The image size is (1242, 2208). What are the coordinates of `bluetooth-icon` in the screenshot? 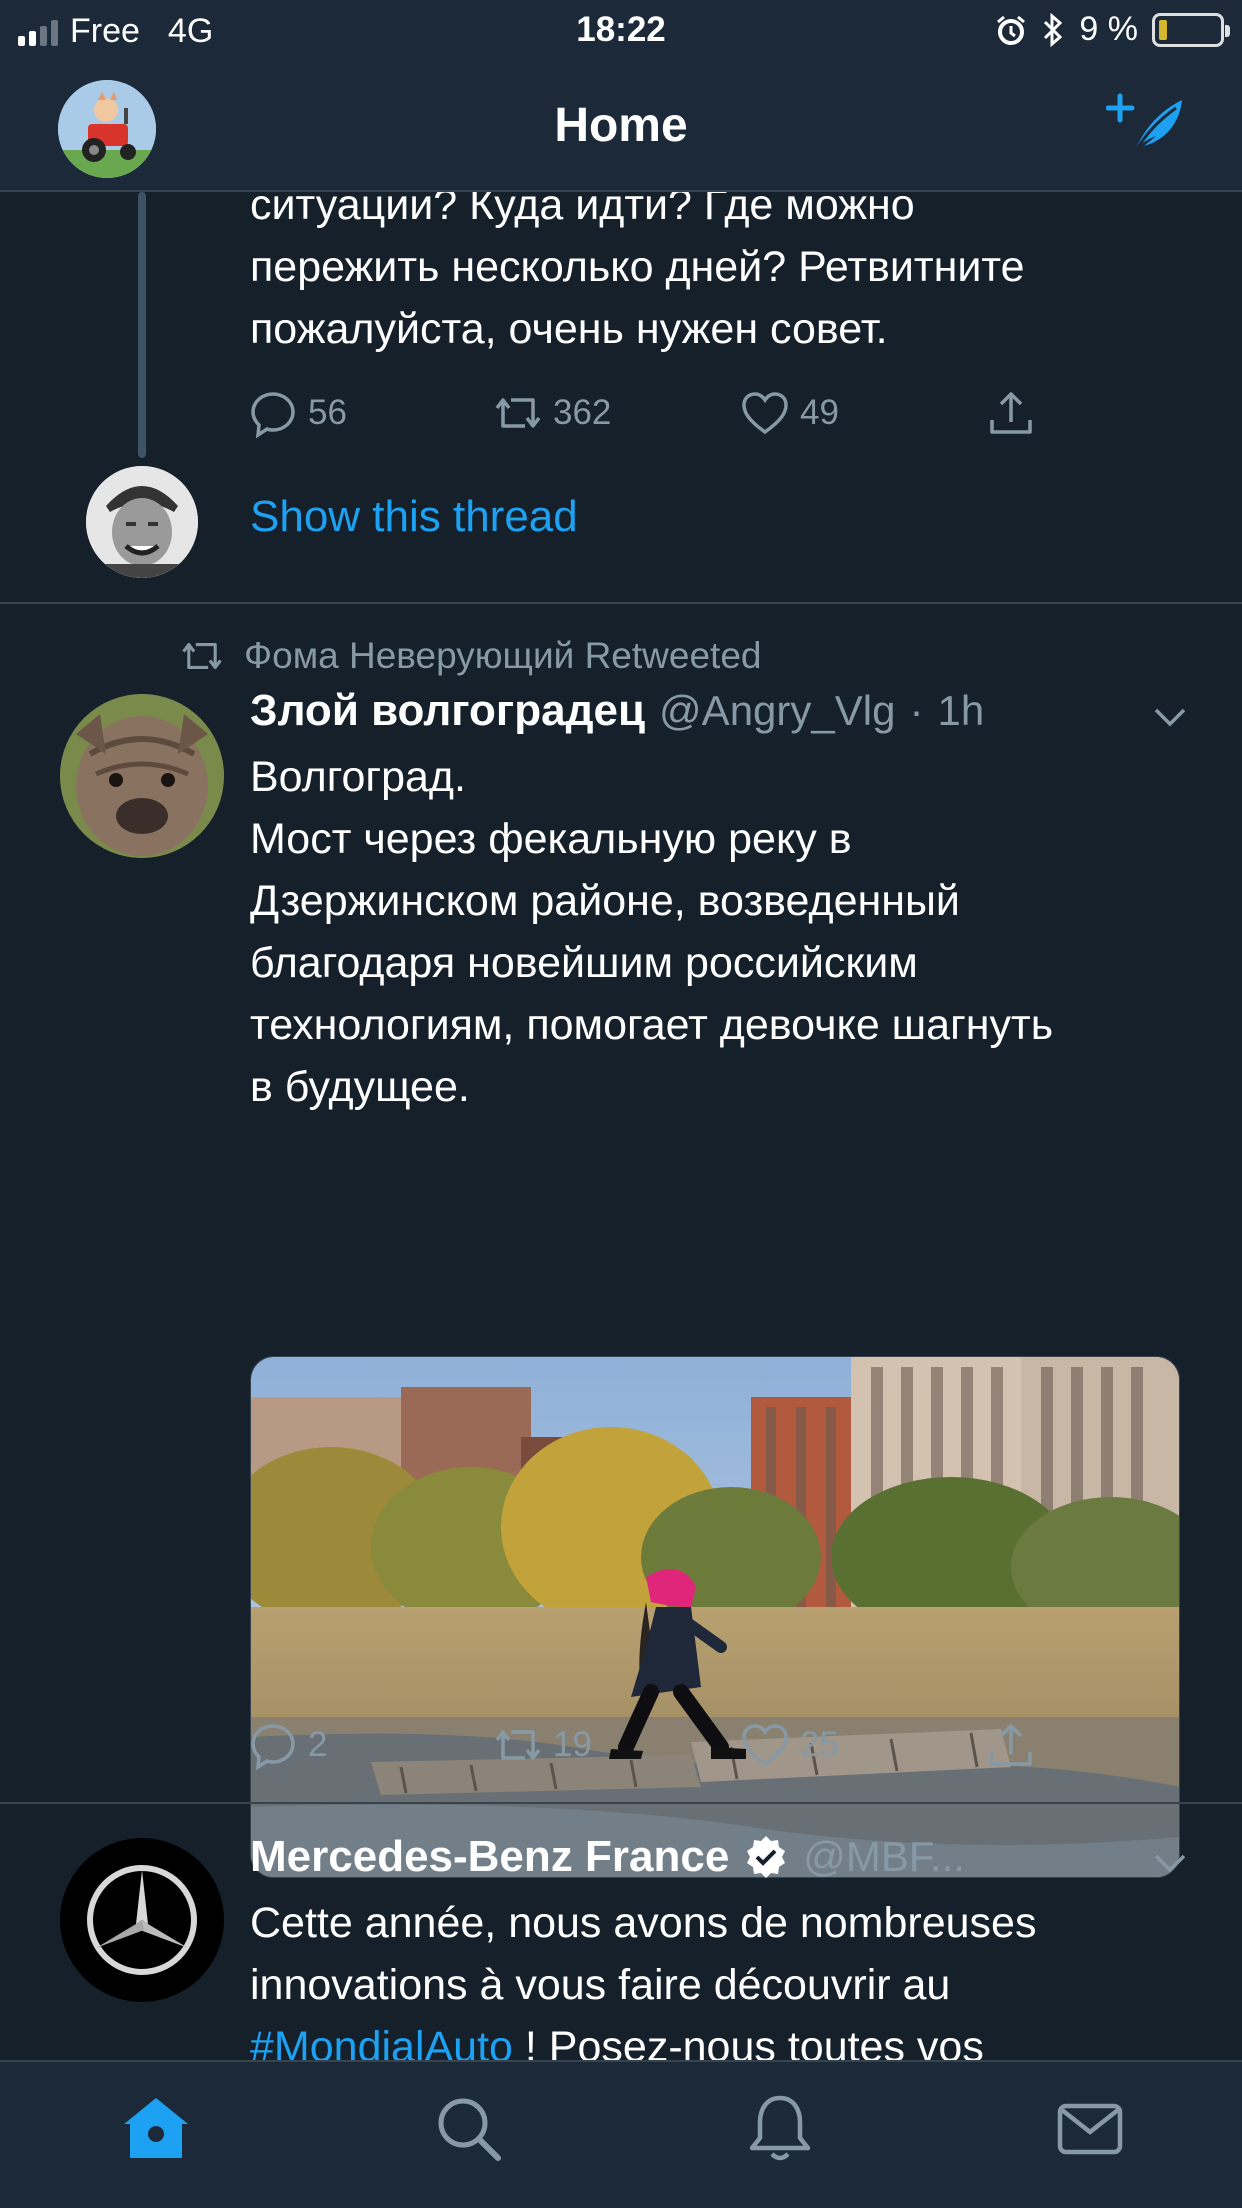 It's located at (1053, 29).